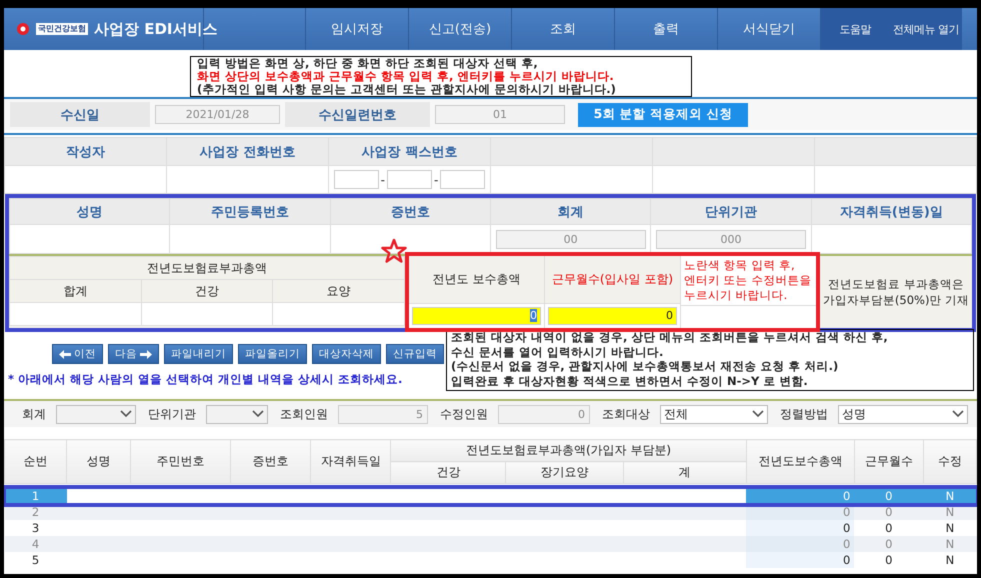 Image resolution: width=981 pixels, height=578 pixels. What do you see at coordinates (855, 29) in the screenshot?
I see `menu-button: 도움말` at bounding box center [855, 29].